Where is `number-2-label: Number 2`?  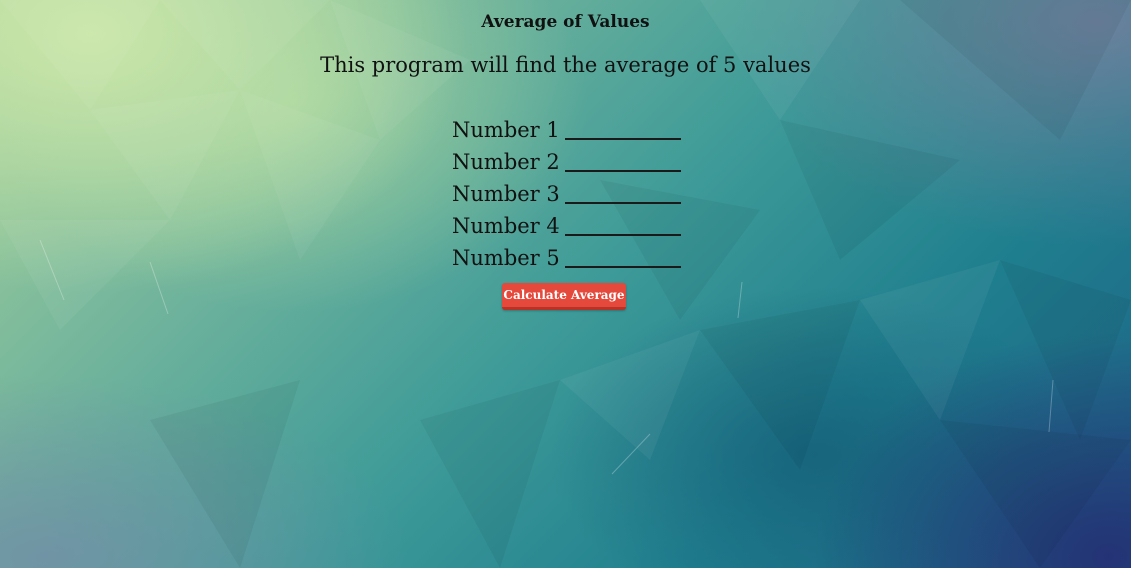
number-2-label: Number 2 is located at coordinates (506, 162).